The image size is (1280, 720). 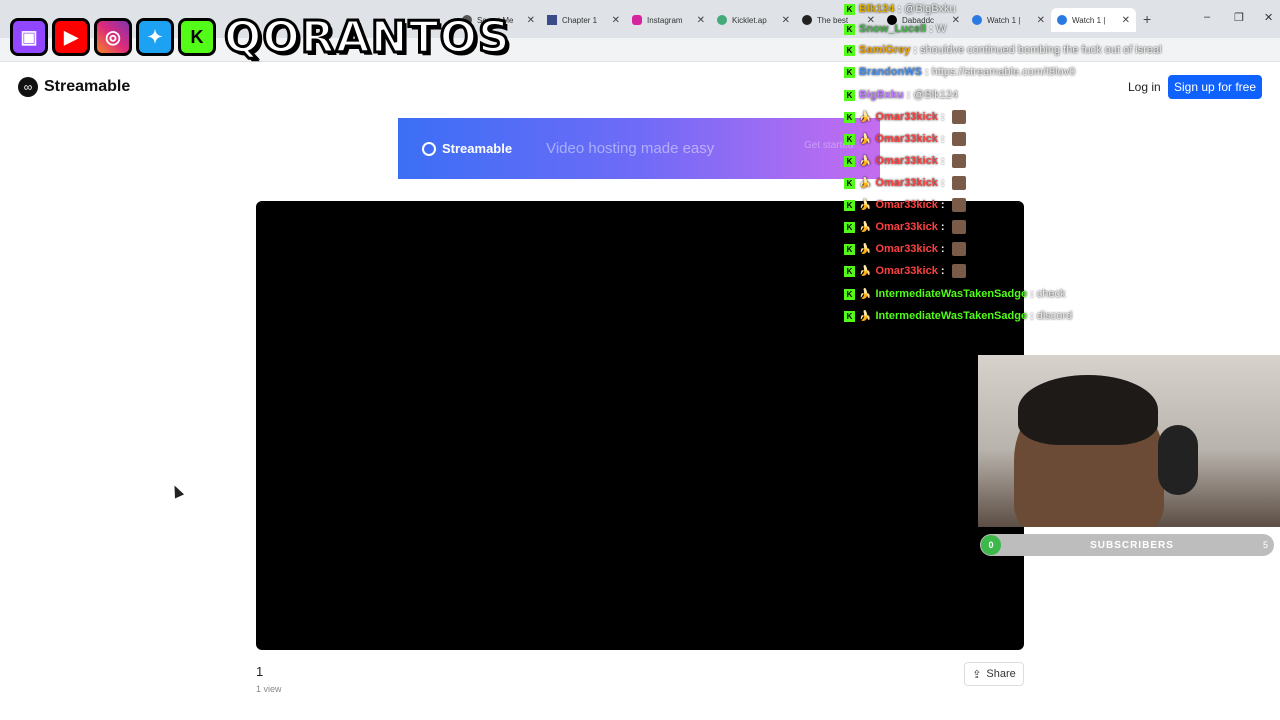 What do you see at coordinates (367, 37) in the screenshot?
I see `channel-name: QORANTOS` at bounding box center [367, 37].